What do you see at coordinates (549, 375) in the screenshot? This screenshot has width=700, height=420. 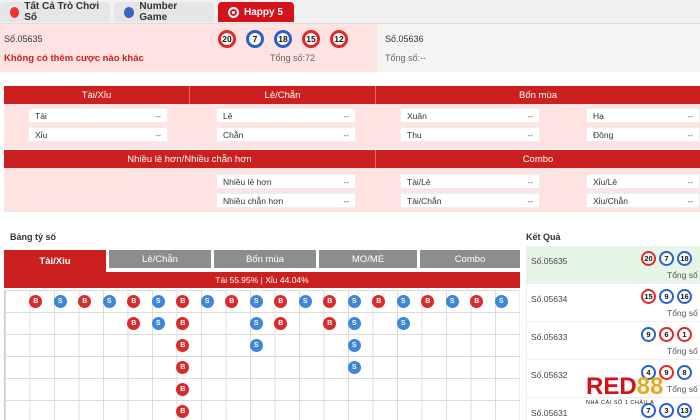 I see `result-issue: Số.05632` at bounding box center [549, 375].